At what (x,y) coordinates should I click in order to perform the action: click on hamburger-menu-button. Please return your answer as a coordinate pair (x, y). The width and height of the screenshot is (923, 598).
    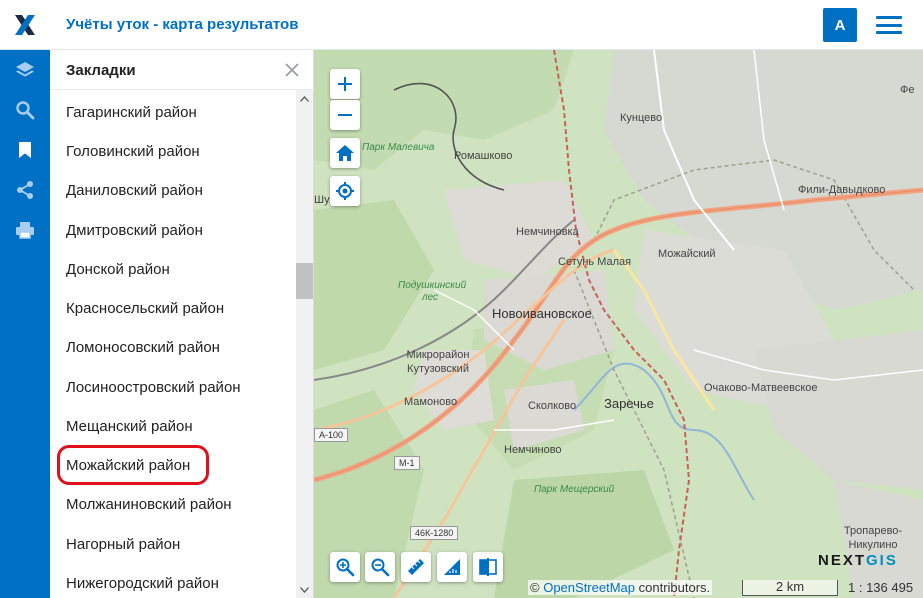
    Looking at the image, I should click on (889, 25).